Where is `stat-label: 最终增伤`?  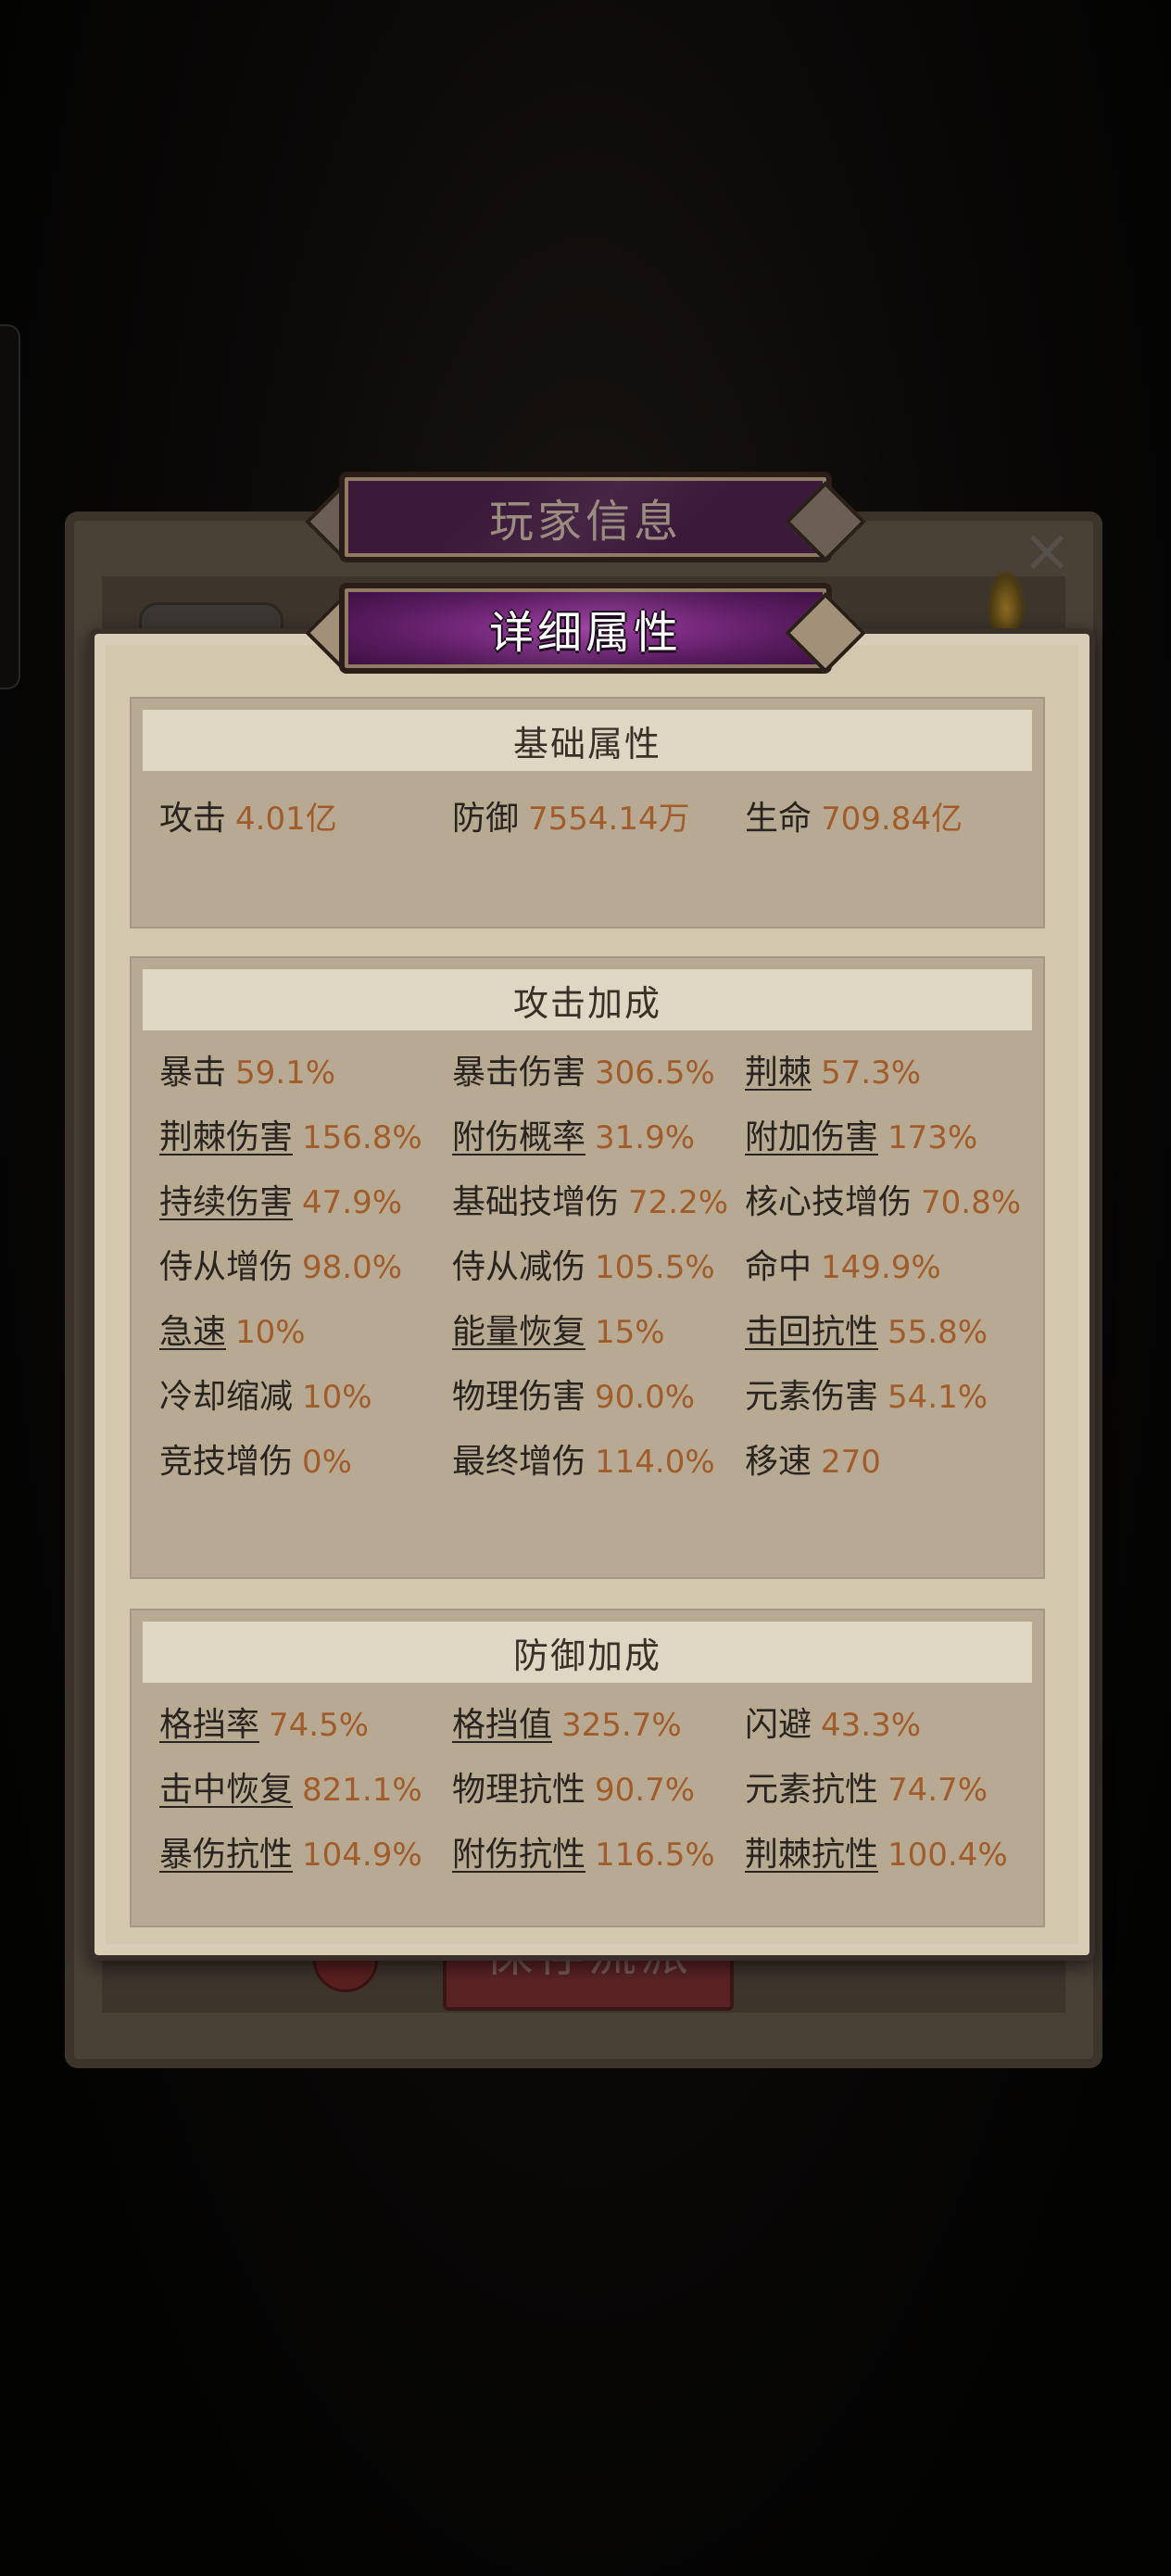
stat-label: 最终增伤 is located at coordinates (519, 1462).